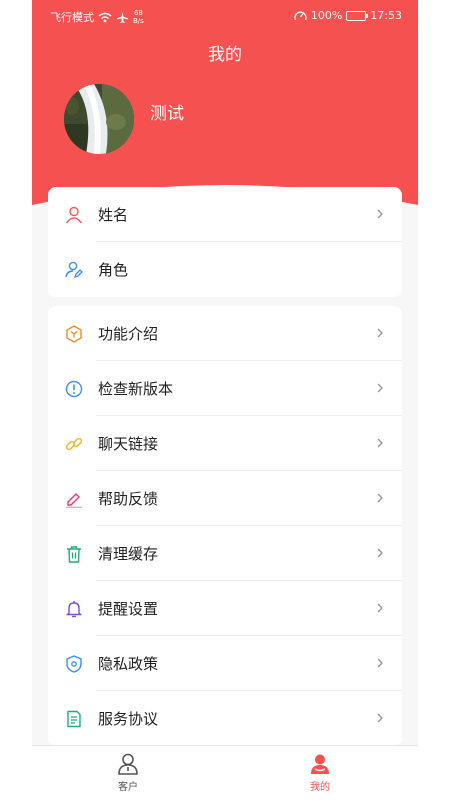 This screenshot has height=800, width=450. I want to click on menu-item-label: 帮助反馈, so click(128, 499).